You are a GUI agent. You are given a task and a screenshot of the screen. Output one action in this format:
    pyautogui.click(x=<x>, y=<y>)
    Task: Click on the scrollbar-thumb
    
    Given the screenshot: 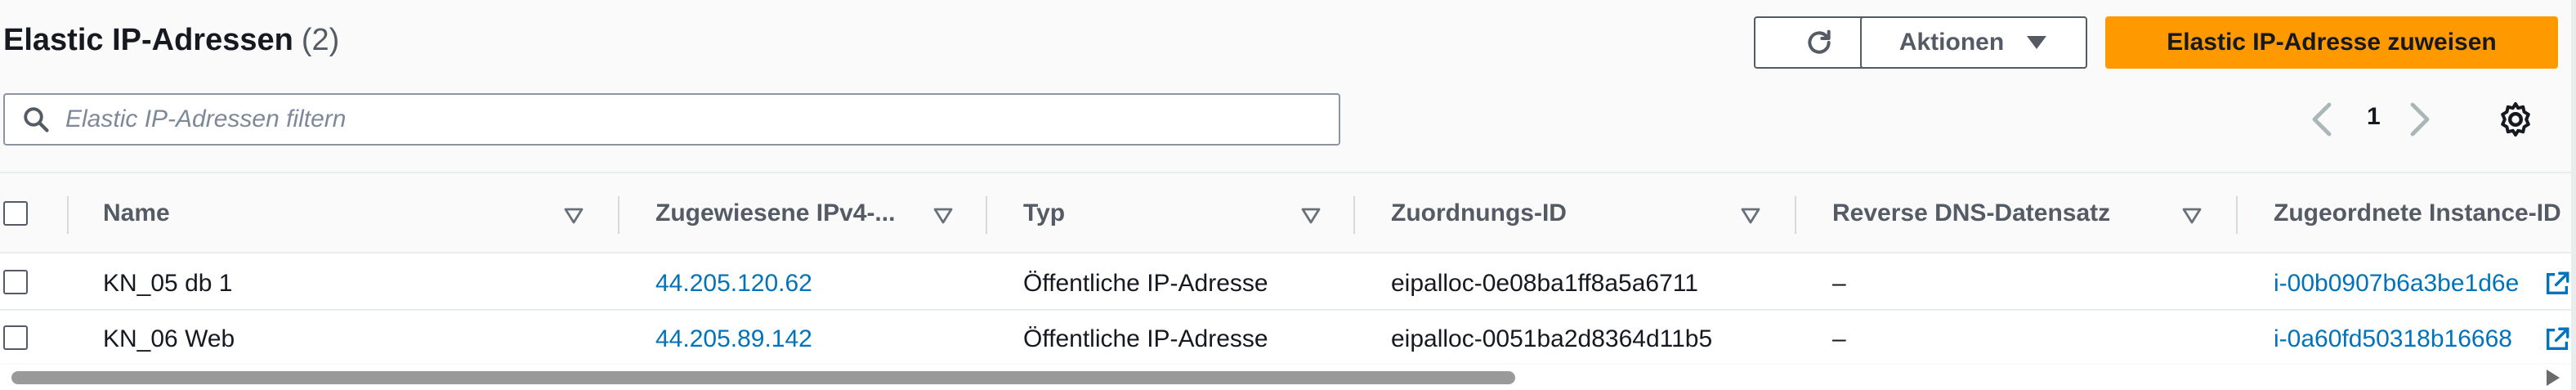 What is the action you would take?
    pyautogui.click(x=763, y=378)
    